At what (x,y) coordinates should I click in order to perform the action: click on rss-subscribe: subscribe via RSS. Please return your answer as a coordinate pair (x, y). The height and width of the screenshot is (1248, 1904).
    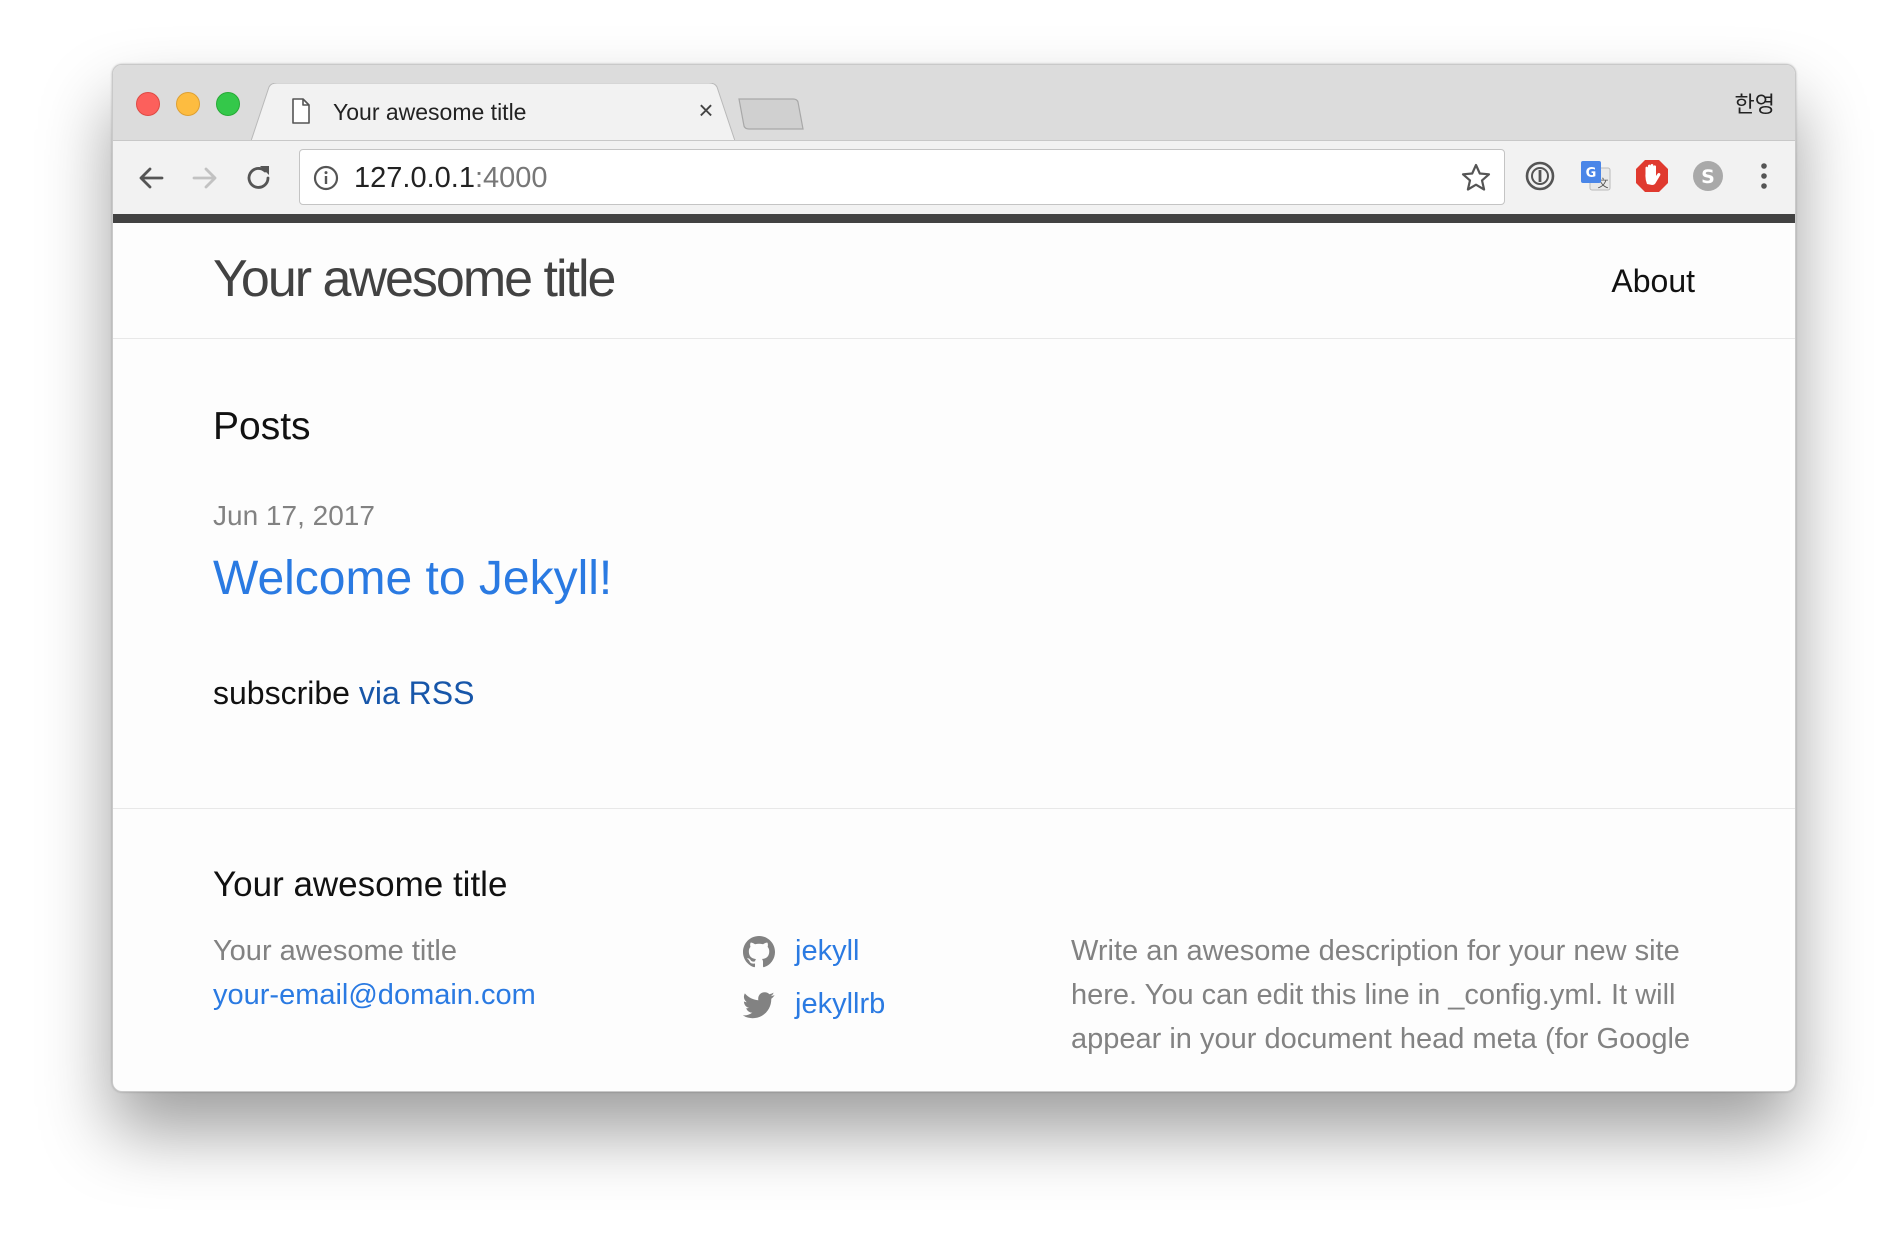
    Looking at the image, I should click on (343, 693).